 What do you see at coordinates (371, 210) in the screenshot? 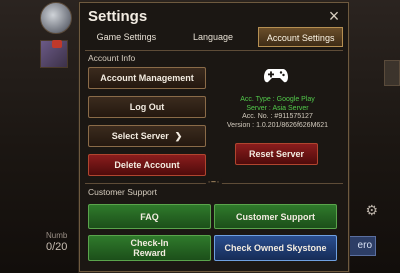
I see `gear-icon: ⚙` at bounding box center [371, 210].